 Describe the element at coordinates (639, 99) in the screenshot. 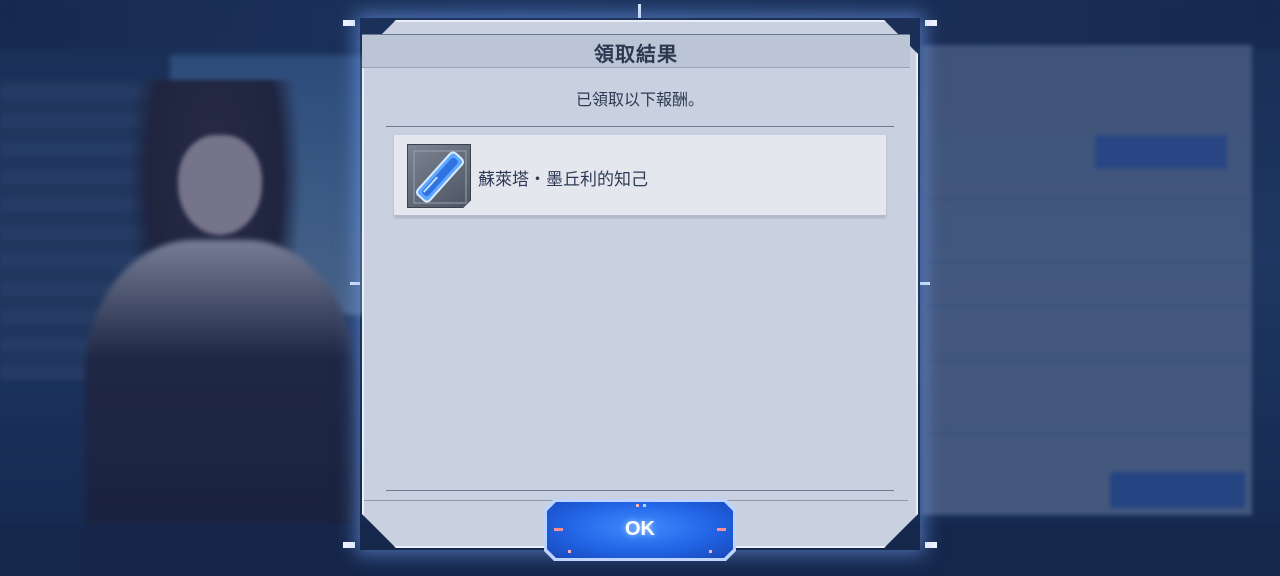

I see `dialog-subtitle: 已領取以下報酬。` at that location.